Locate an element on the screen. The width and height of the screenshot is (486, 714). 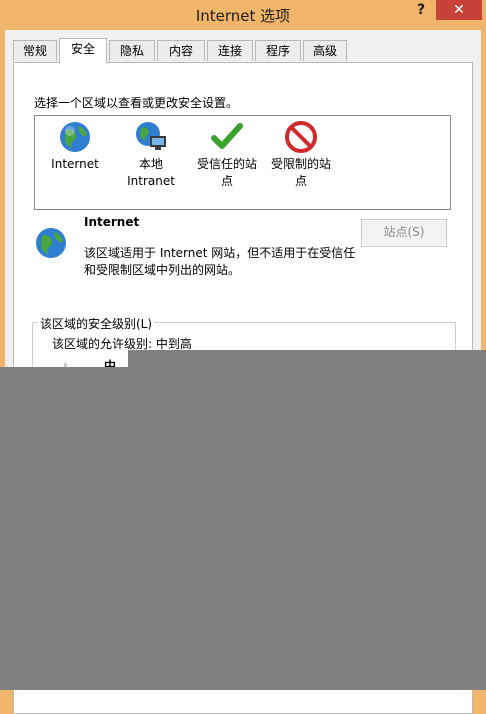
intranet-icon is located at coordinates (151, 136).